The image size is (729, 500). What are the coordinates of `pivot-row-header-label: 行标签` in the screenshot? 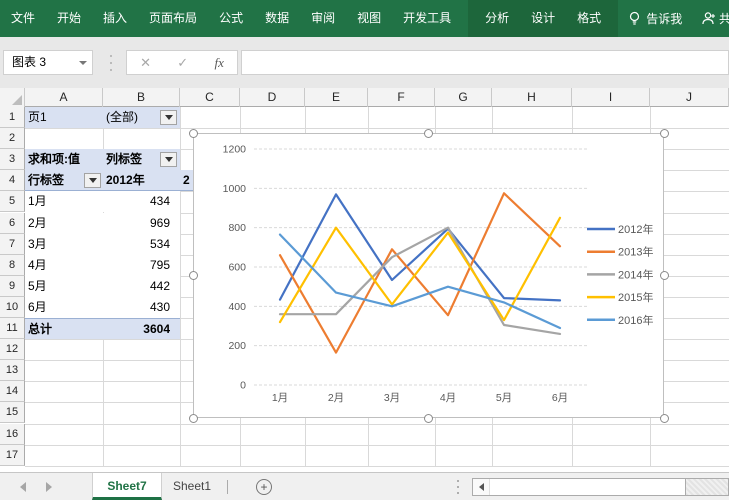 It's located at (64, 181).